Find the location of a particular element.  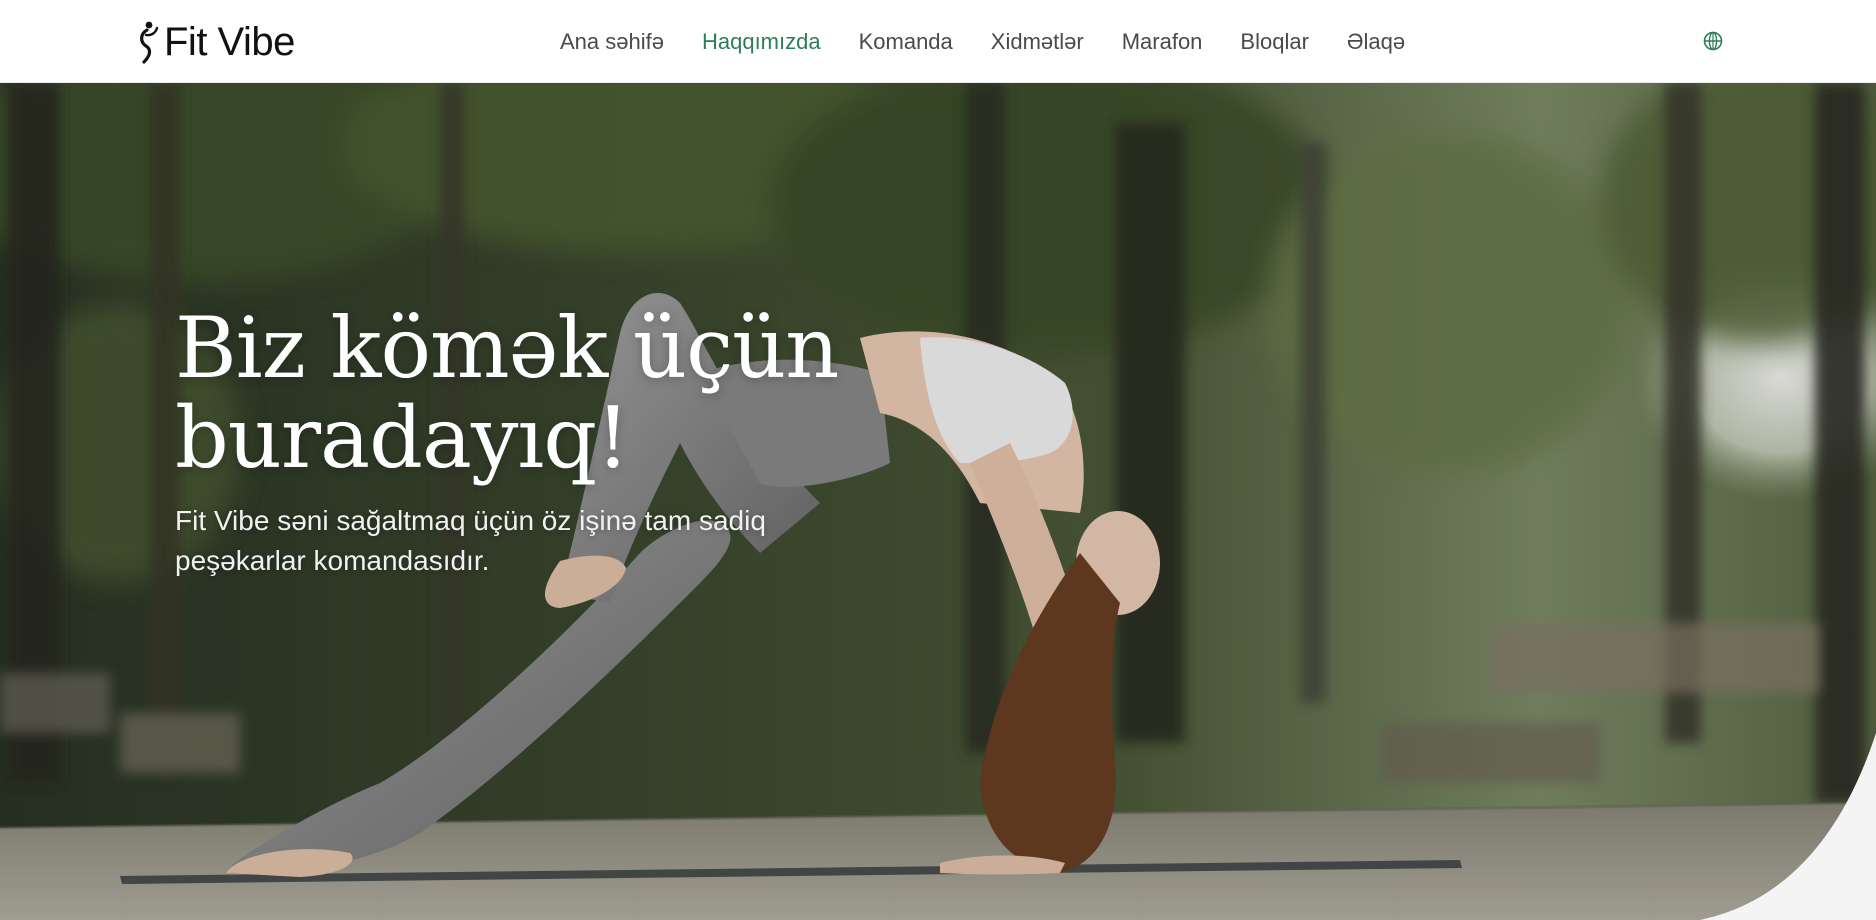

brand-logo: Fit Vibe is located at coordinates (214, 42).